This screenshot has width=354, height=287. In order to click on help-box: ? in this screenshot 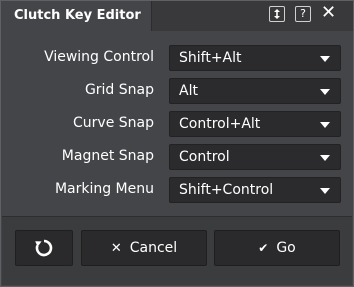, I will do `click(303, 14)`.